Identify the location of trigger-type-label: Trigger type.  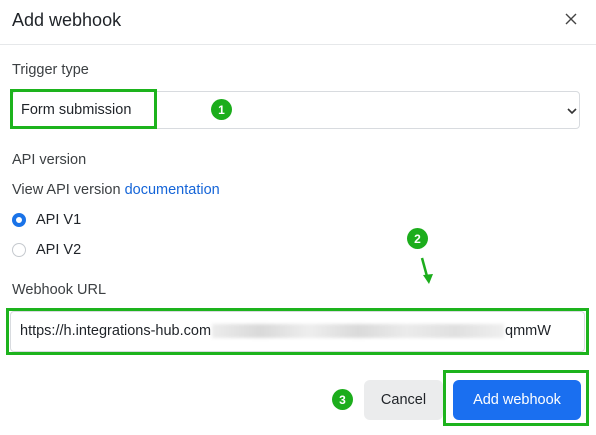
(50, 70).